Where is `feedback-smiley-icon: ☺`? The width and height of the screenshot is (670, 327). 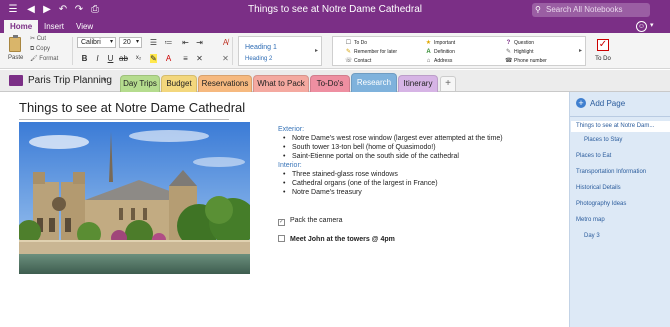
feedback-smiley-icon: ☺ is located at coordinates (641, 26).